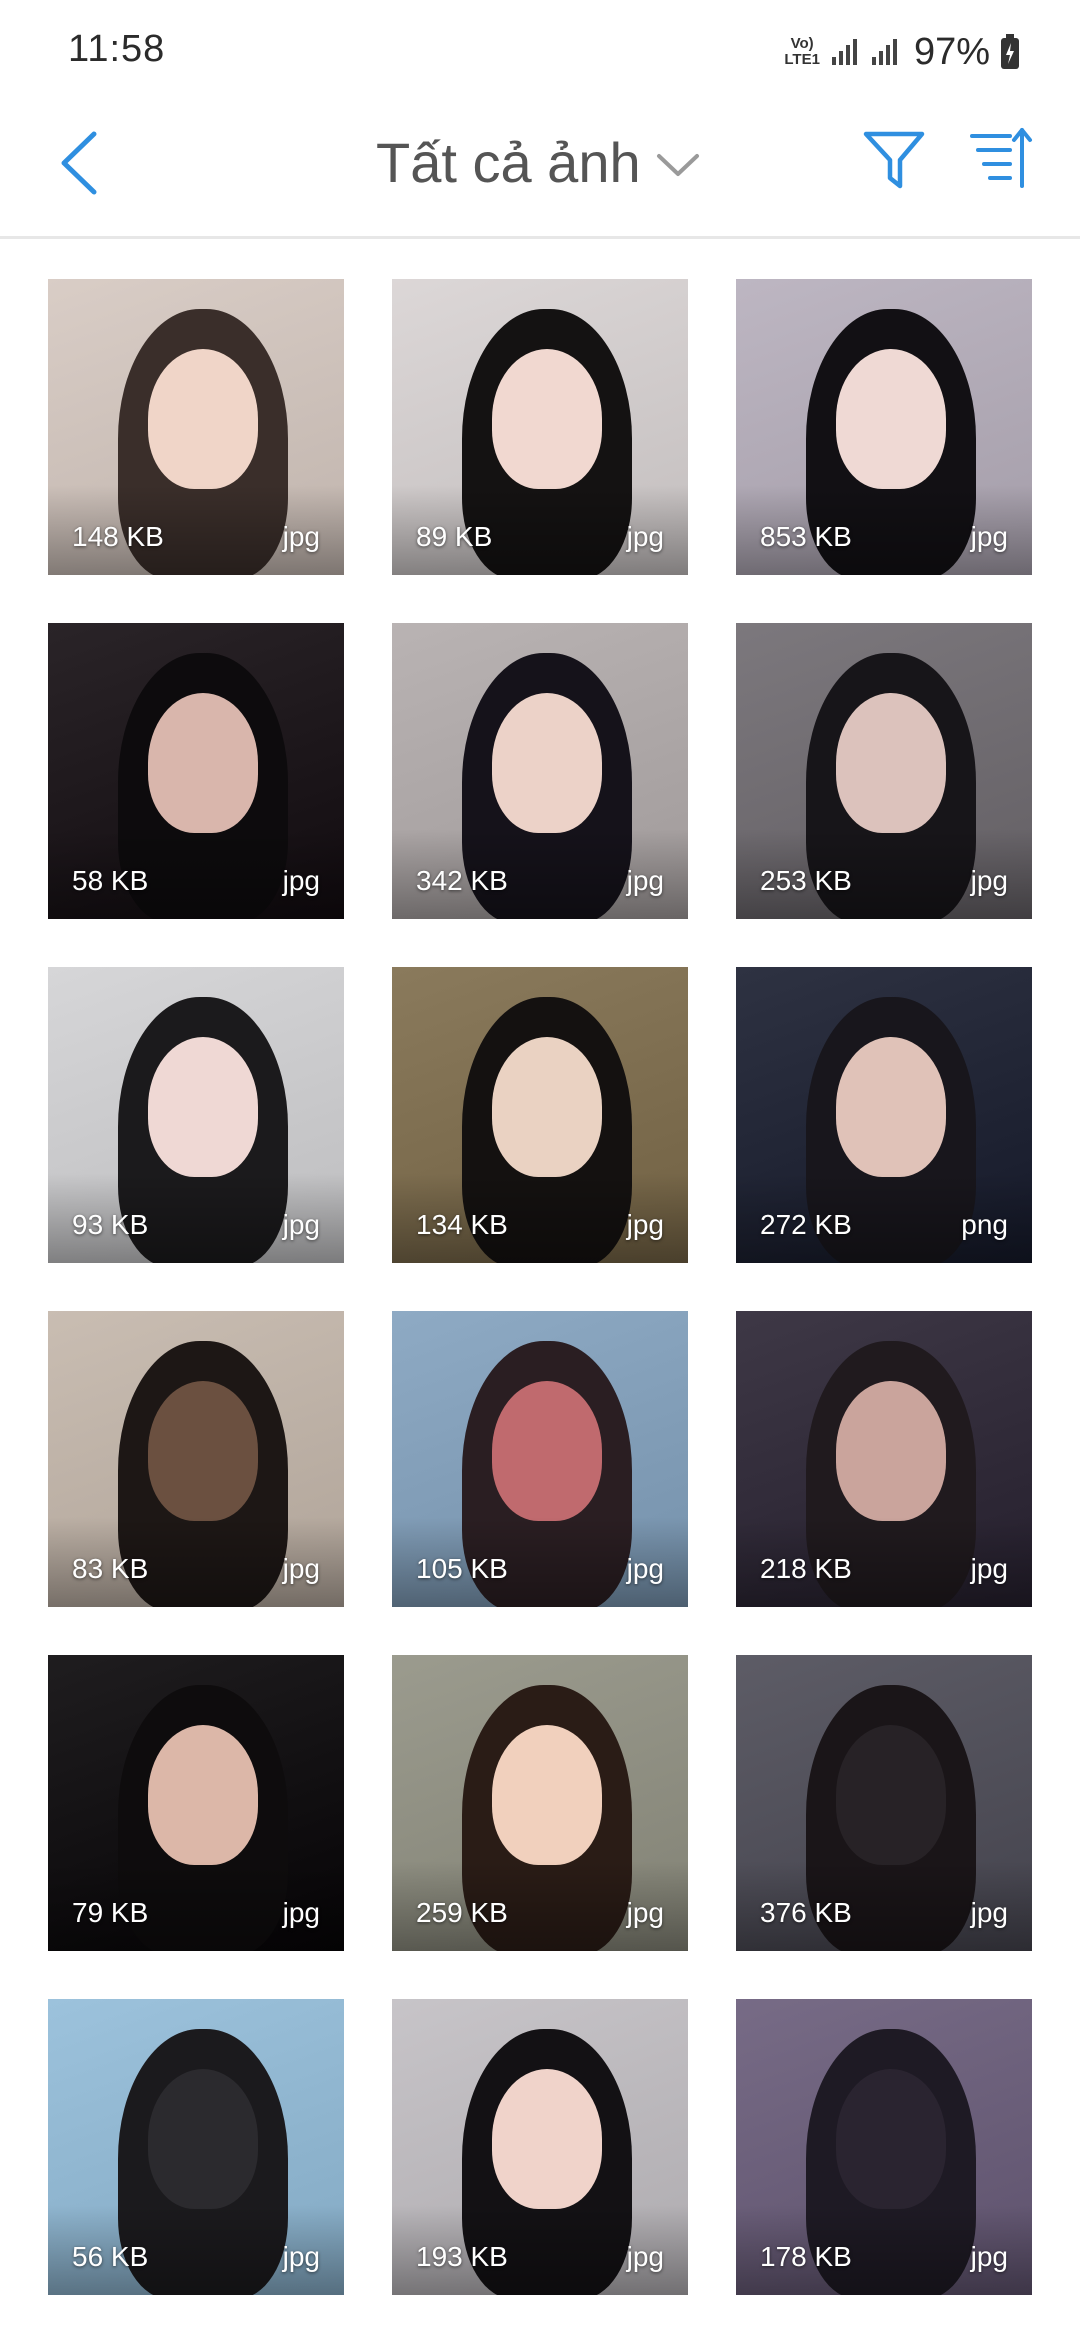 The width and height of the screenshot is (1080, 2340). Describe the element at coordinates (508, 162) in the screenshot. I see `page-title: Tất cả ảnh` at that location.